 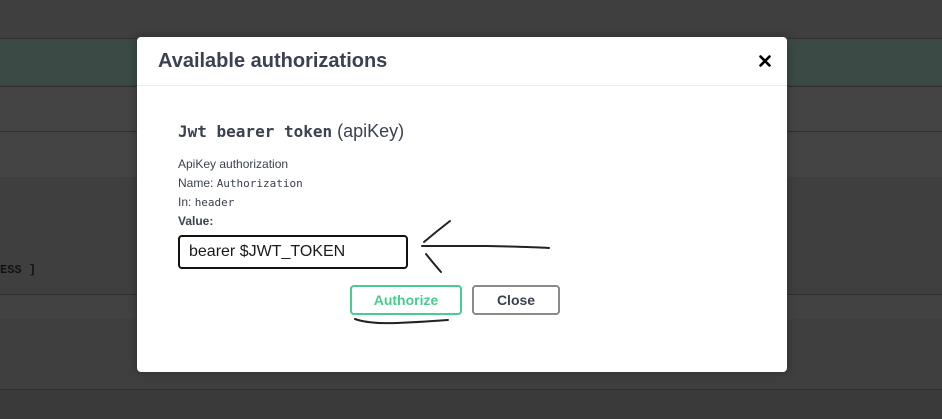 I want to click on annotation-underline, so click(x=401, y=321).